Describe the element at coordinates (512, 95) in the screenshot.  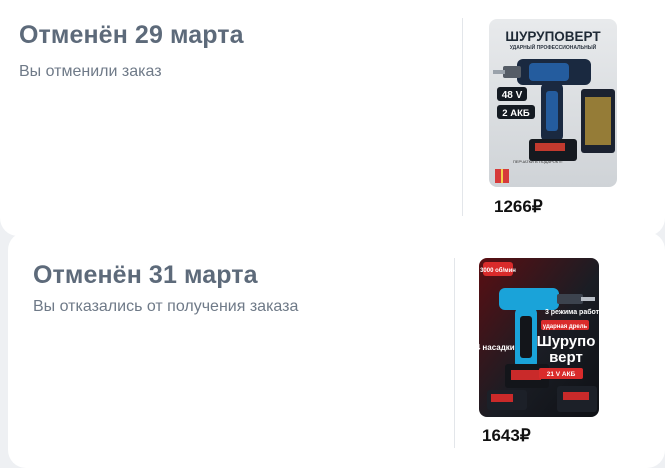
I see `svg-text: 48 V` at that location.